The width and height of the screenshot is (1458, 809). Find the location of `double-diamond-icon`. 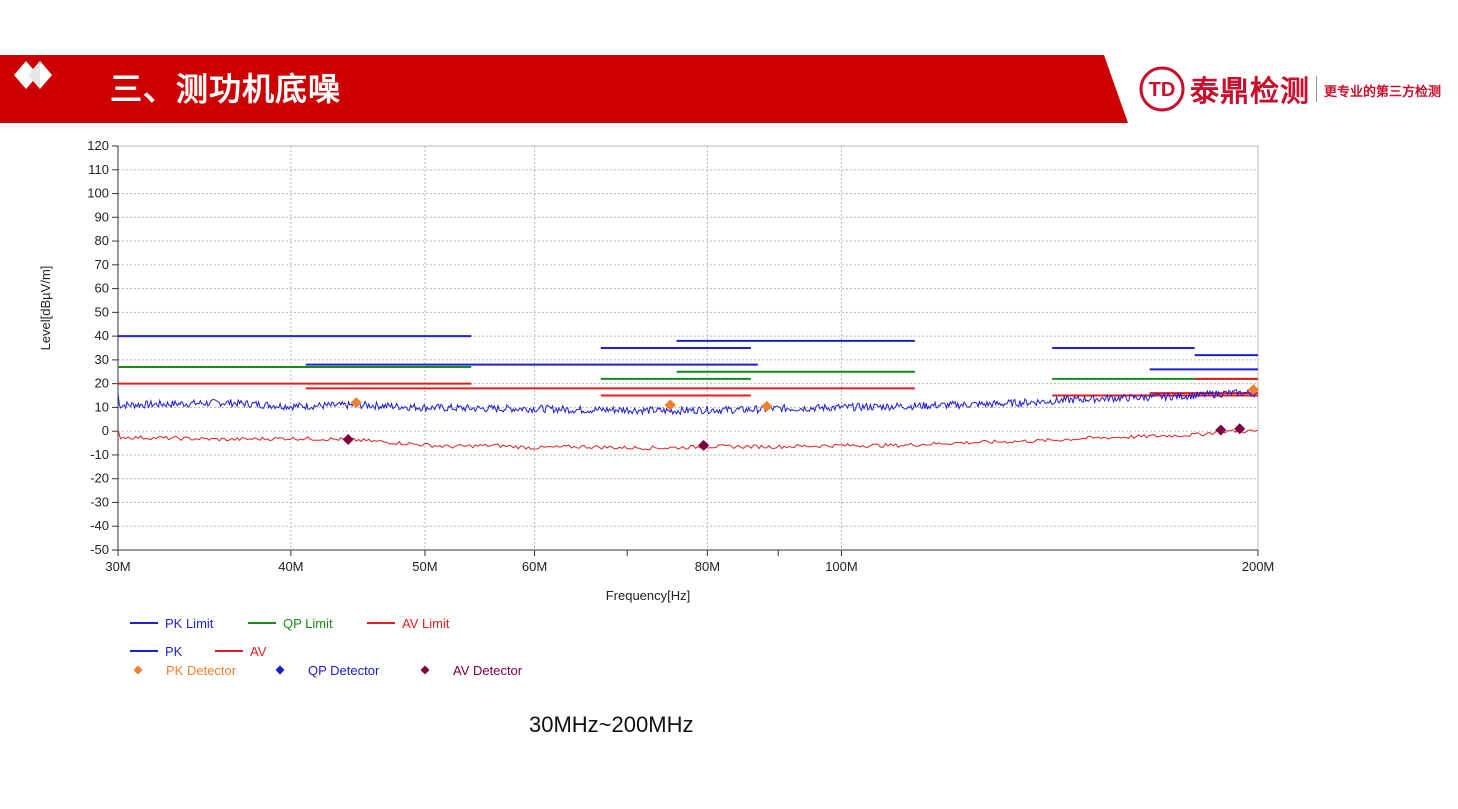

double-diamond-icon is located at coordinates (33, 75).